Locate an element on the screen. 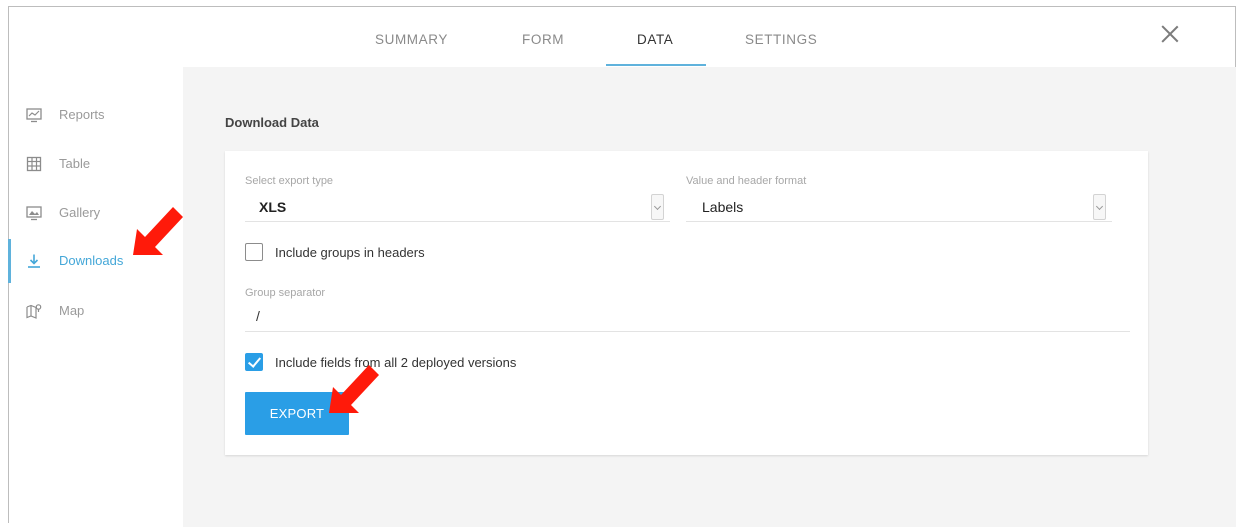  sidebar-item-map: Map is located at coordinates (96, 311).